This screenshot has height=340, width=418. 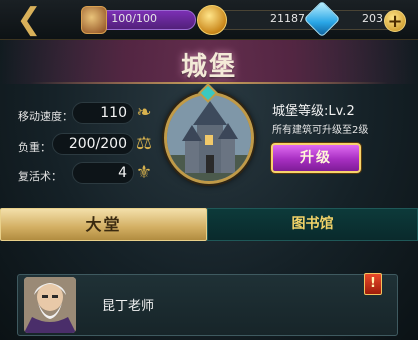 What do you see at coordinates (287, 18) in the screenshot?
I see `gold-value: 21187` at bounding box center [287, 18].